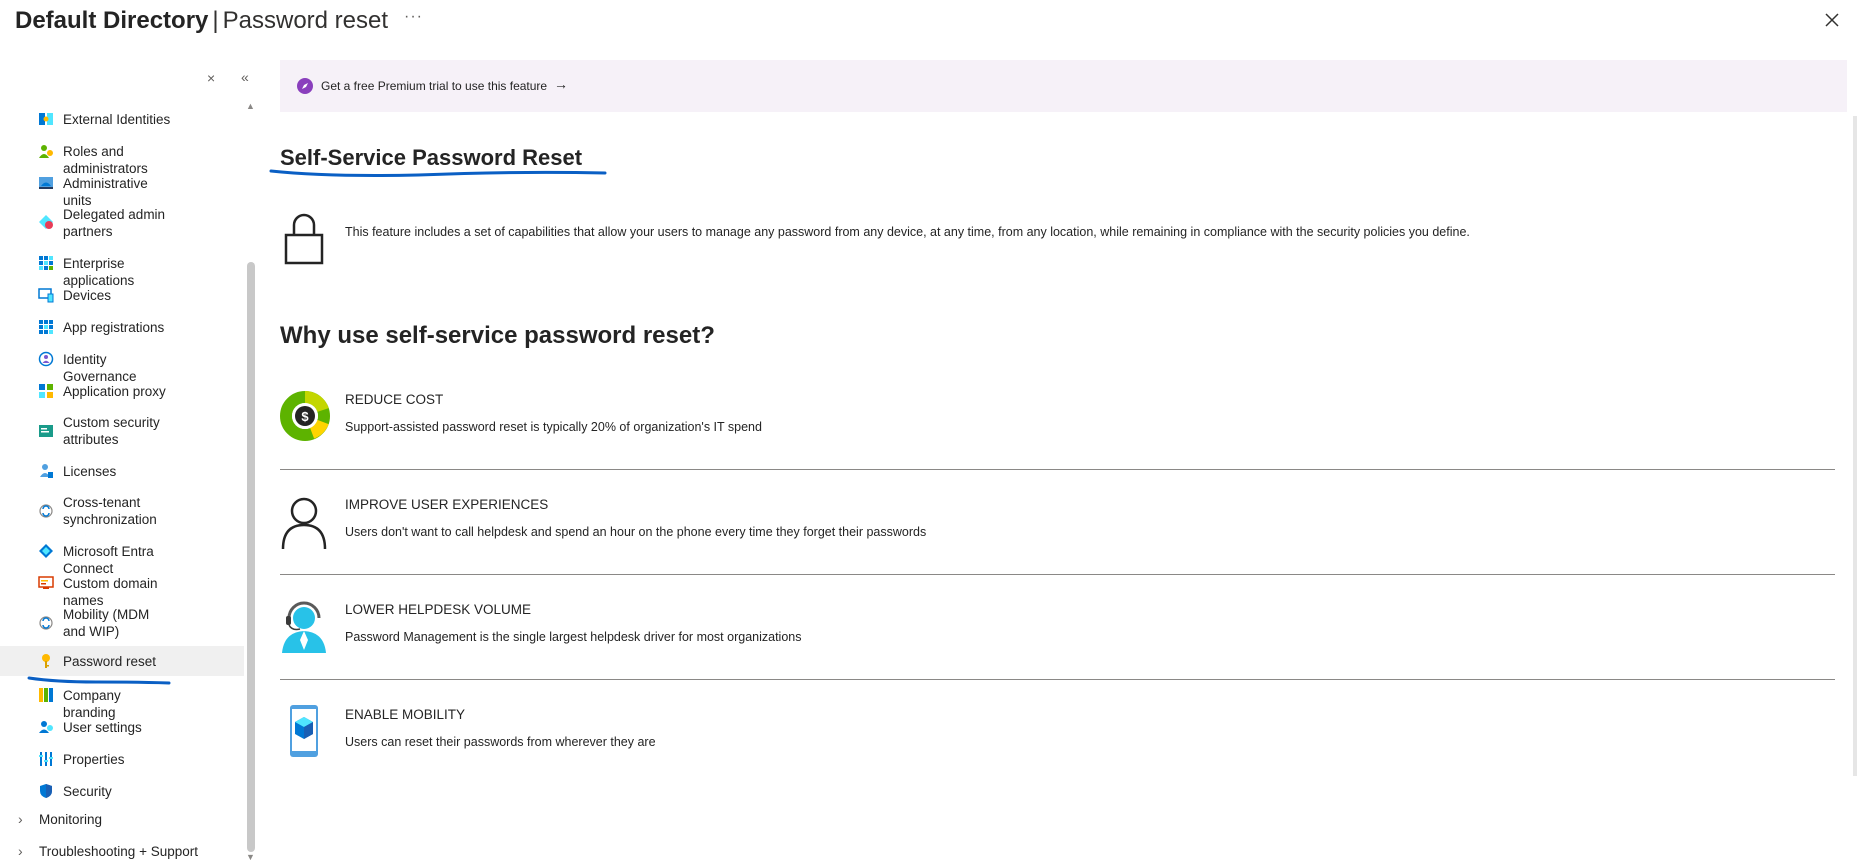  Describe the element at coordinates (112, 20) in the screenshot. I see `directory-name: Default Directory` at that location.